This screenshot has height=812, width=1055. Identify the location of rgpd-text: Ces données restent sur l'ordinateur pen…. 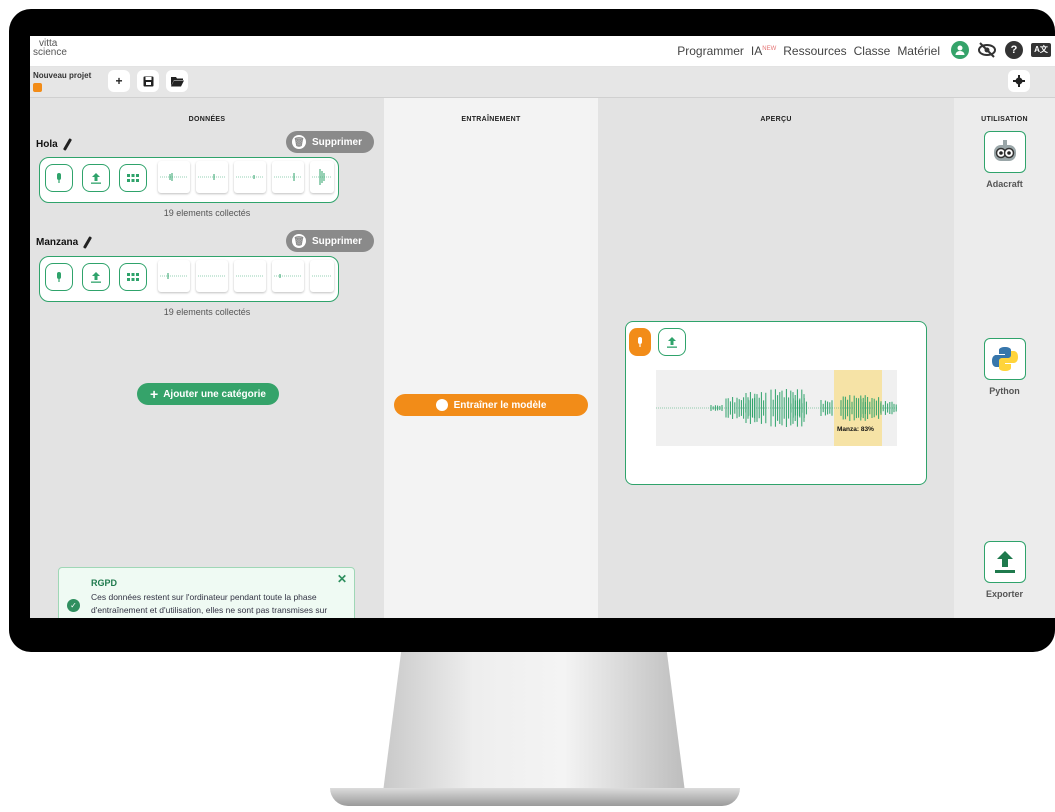
(209, 603).